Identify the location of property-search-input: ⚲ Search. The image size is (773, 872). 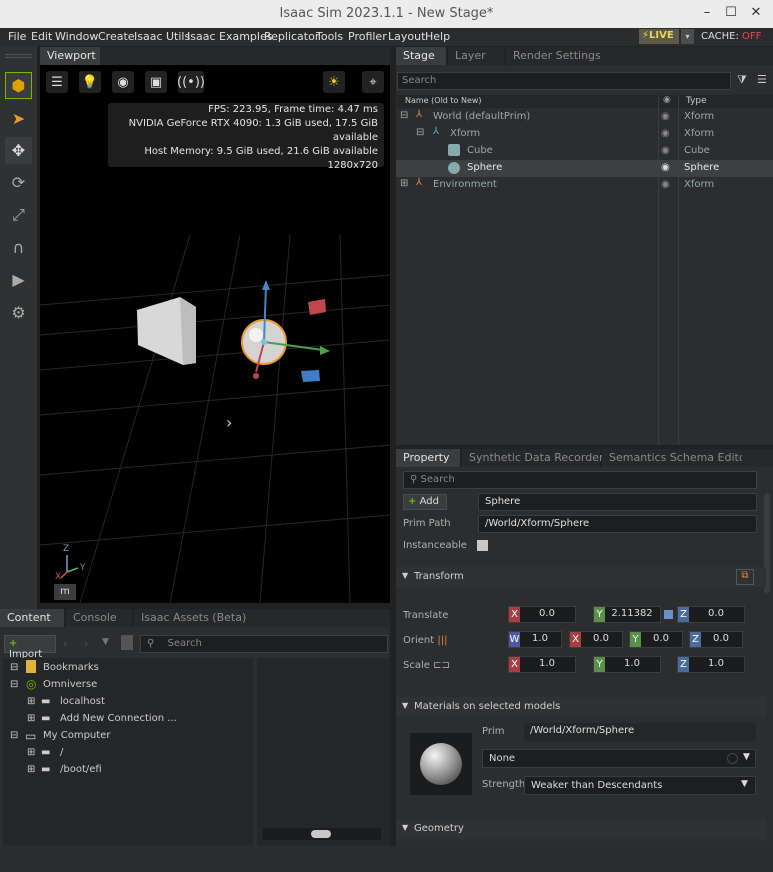
(580, 480).